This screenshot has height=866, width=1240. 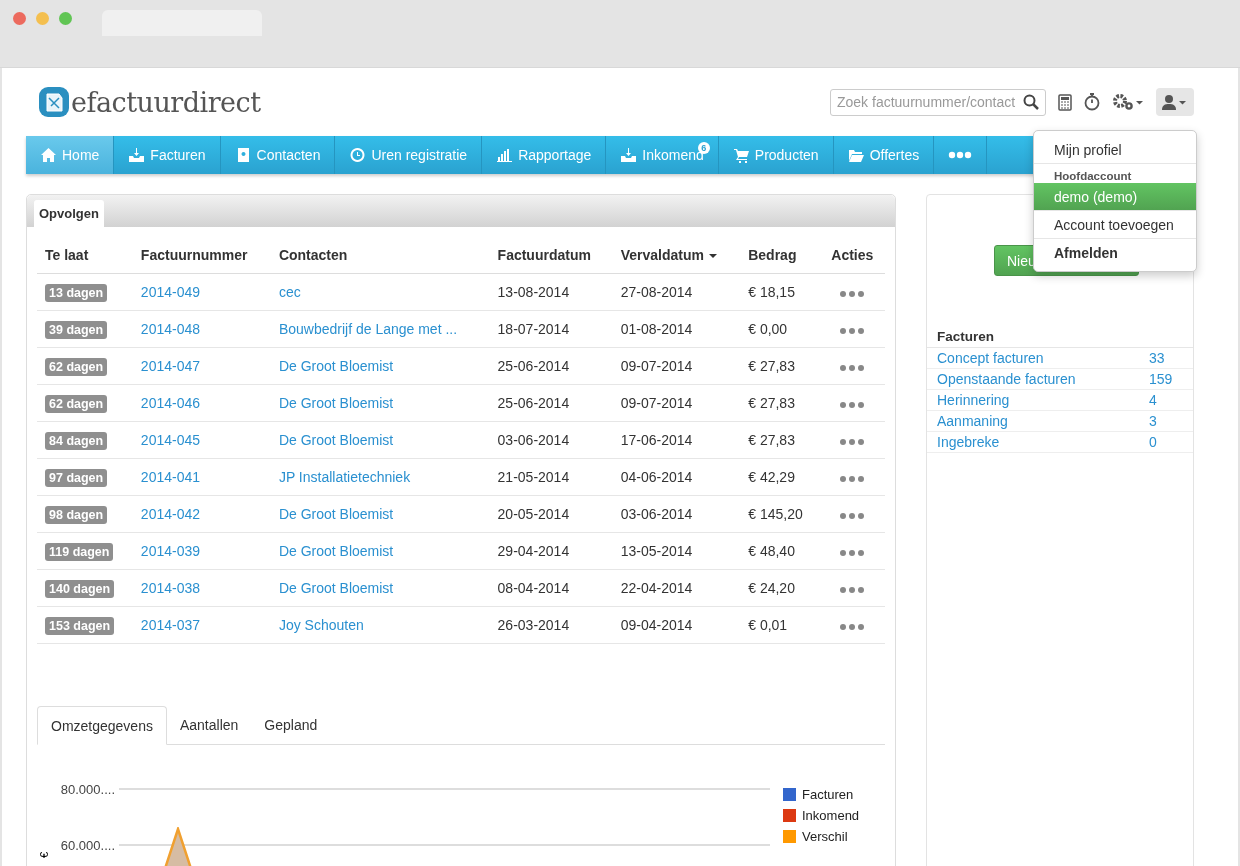 What do you see at coordinates (170, 292) in the screenshot?
I see `invoice-link: 2014-049` at bounding box center [170, 292].